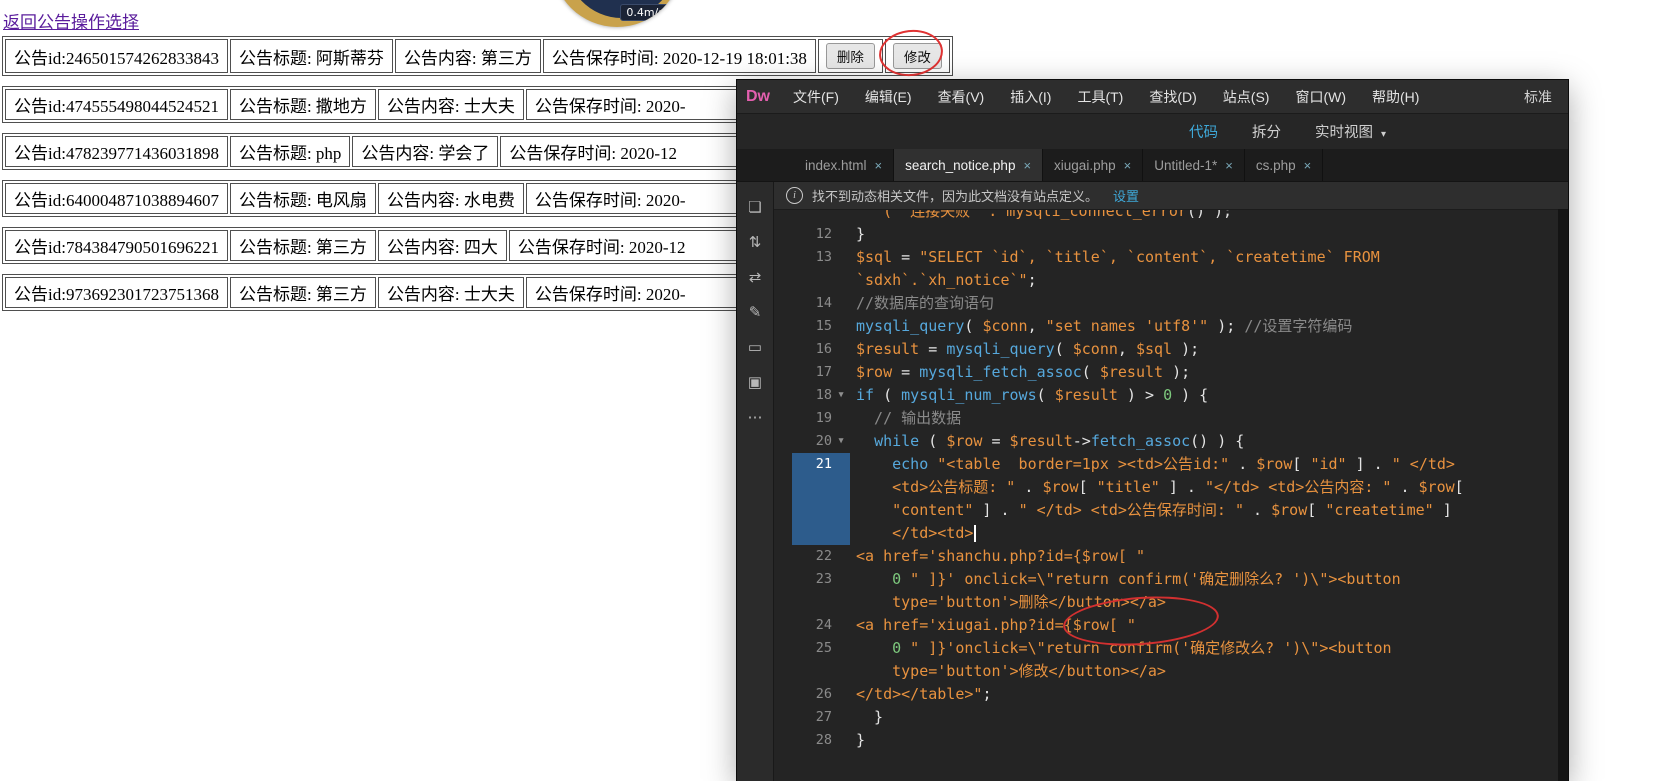 The image size is (1677, 781). Describe the element at coordinates (1171, 625) in the screenshot. I see `code-line: 24 <a href='xiugai.php?id={$row[ "` at that location.